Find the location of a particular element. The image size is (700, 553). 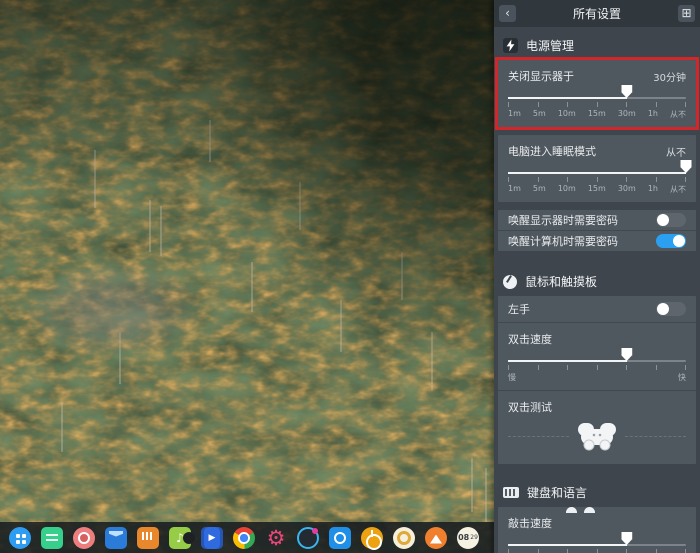

sleep-value: 从不 is located at coordinates (676, 153).